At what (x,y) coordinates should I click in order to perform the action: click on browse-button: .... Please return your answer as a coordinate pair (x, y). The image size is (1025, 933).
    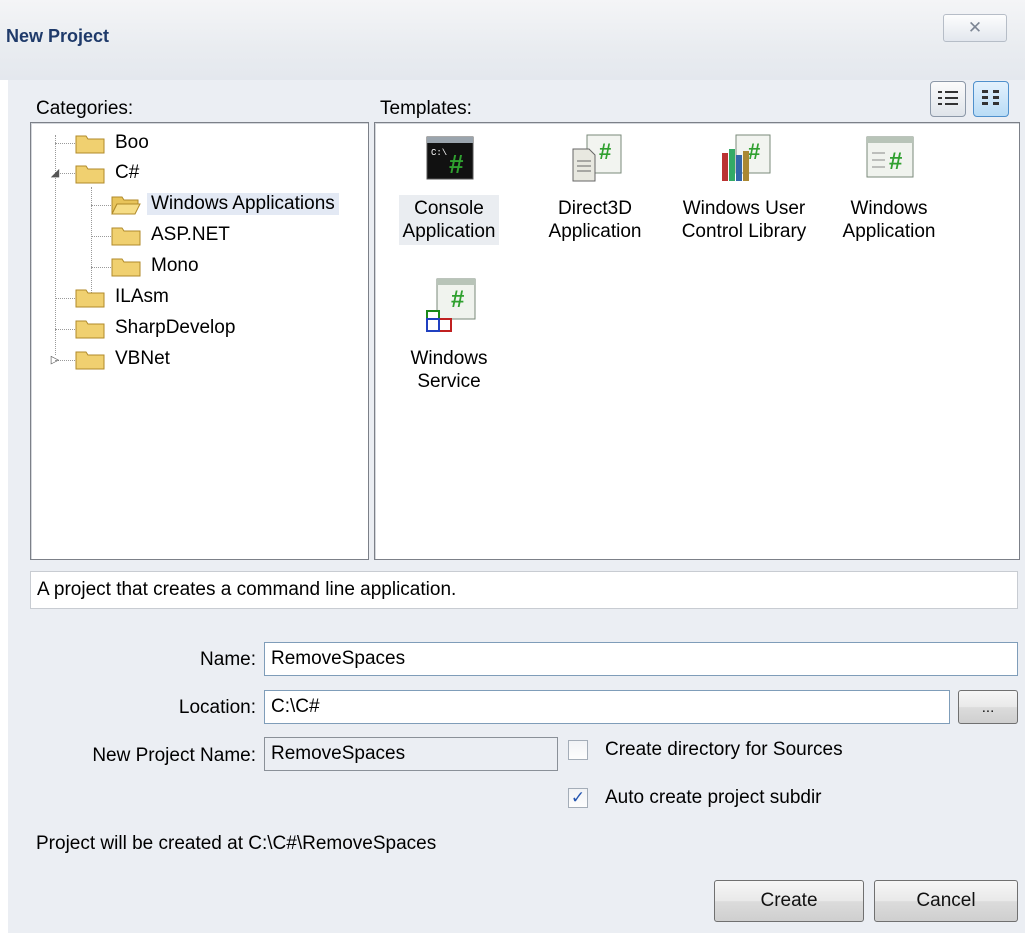
    Looking at the image, I should click on (988, 707).